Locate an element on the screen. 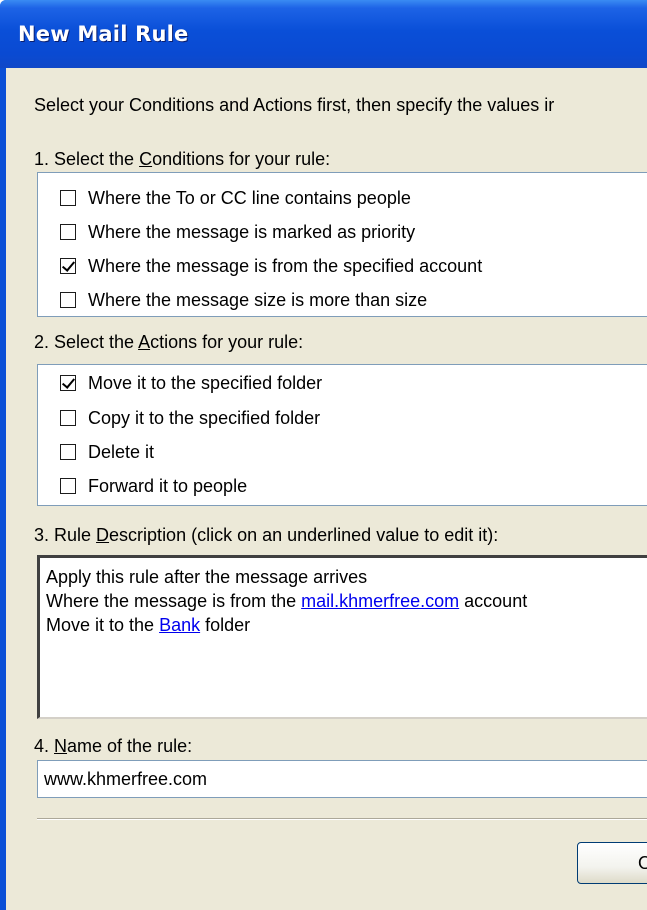 The width and height of the screenshot is (647, 910). action-item: Forward it to people is located at coordinates (153, 486).